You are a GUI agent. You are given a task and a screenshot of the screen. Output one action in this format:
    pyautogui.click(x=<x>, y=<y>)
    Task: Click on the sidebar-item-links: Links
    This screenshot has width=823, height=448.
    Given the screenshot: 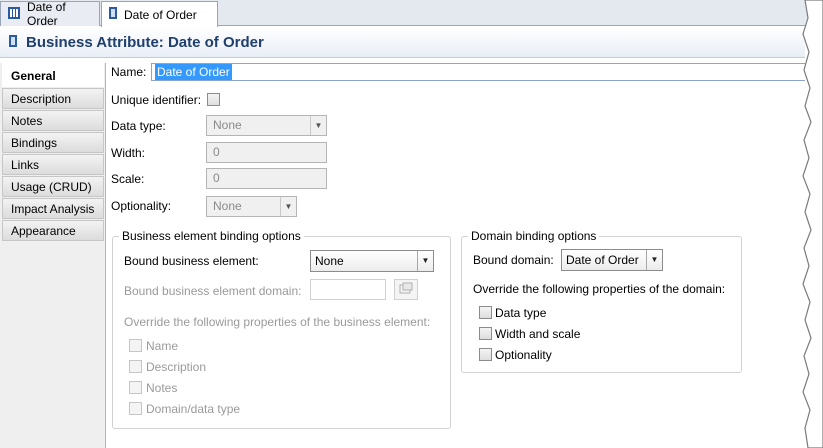 What is the action you would take?
    pyautogui.click(x=53, y=164)
    